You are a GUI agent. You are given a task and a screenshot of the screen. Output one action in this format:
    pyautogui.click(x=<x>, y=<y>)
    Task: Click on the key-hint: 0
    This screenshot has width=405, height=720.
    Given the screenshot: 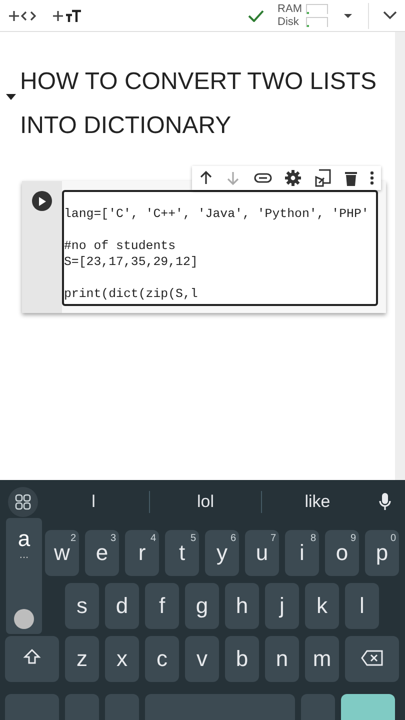 What is the action you would take?
    pyautogui.click(x=393, y=538)
    